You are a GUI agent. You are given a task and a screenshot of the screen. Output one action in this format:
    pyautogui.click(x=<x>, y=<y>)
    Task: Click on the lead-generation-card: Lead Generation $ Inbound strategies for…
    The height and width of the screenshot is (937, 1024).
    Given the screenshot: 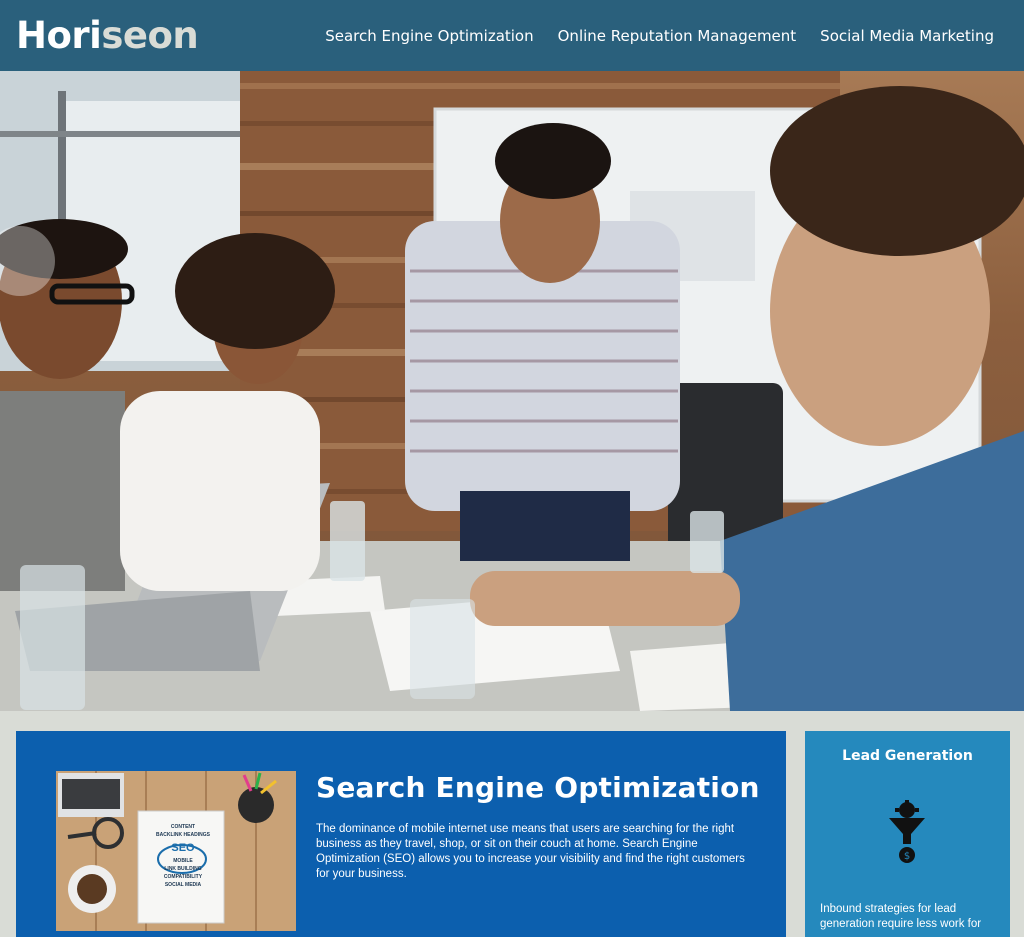 What is the action you would take?
    pyautogui.click(x=907, y=834)
    